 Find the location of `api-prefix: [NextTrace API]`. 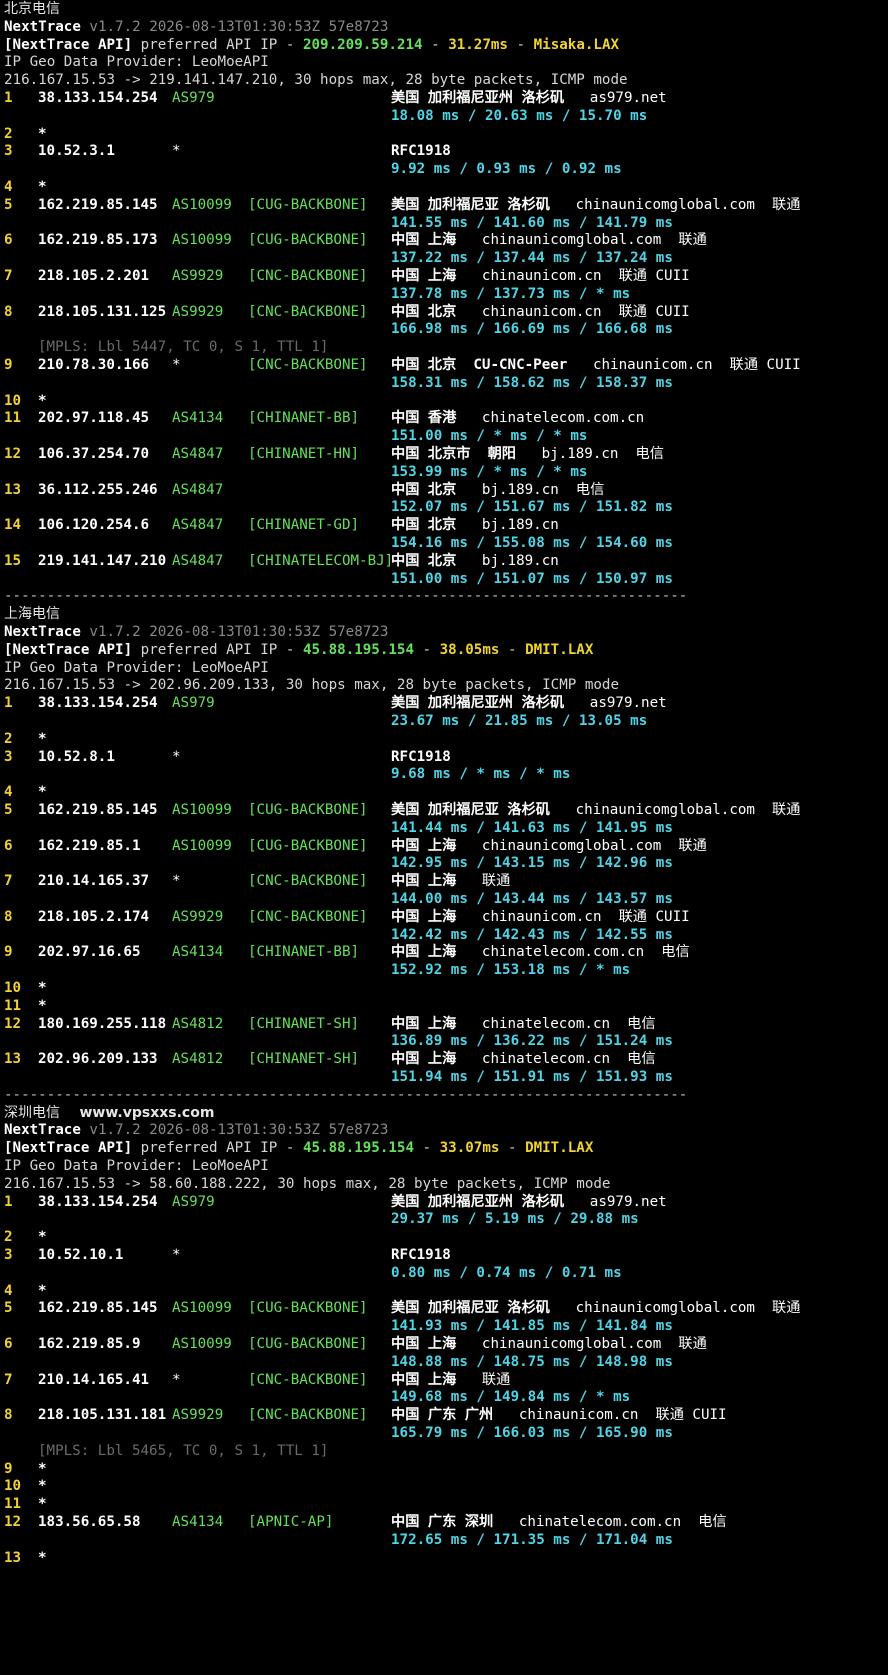

api-prefix: [NextTrace API] is located at coordinates (68, 44).